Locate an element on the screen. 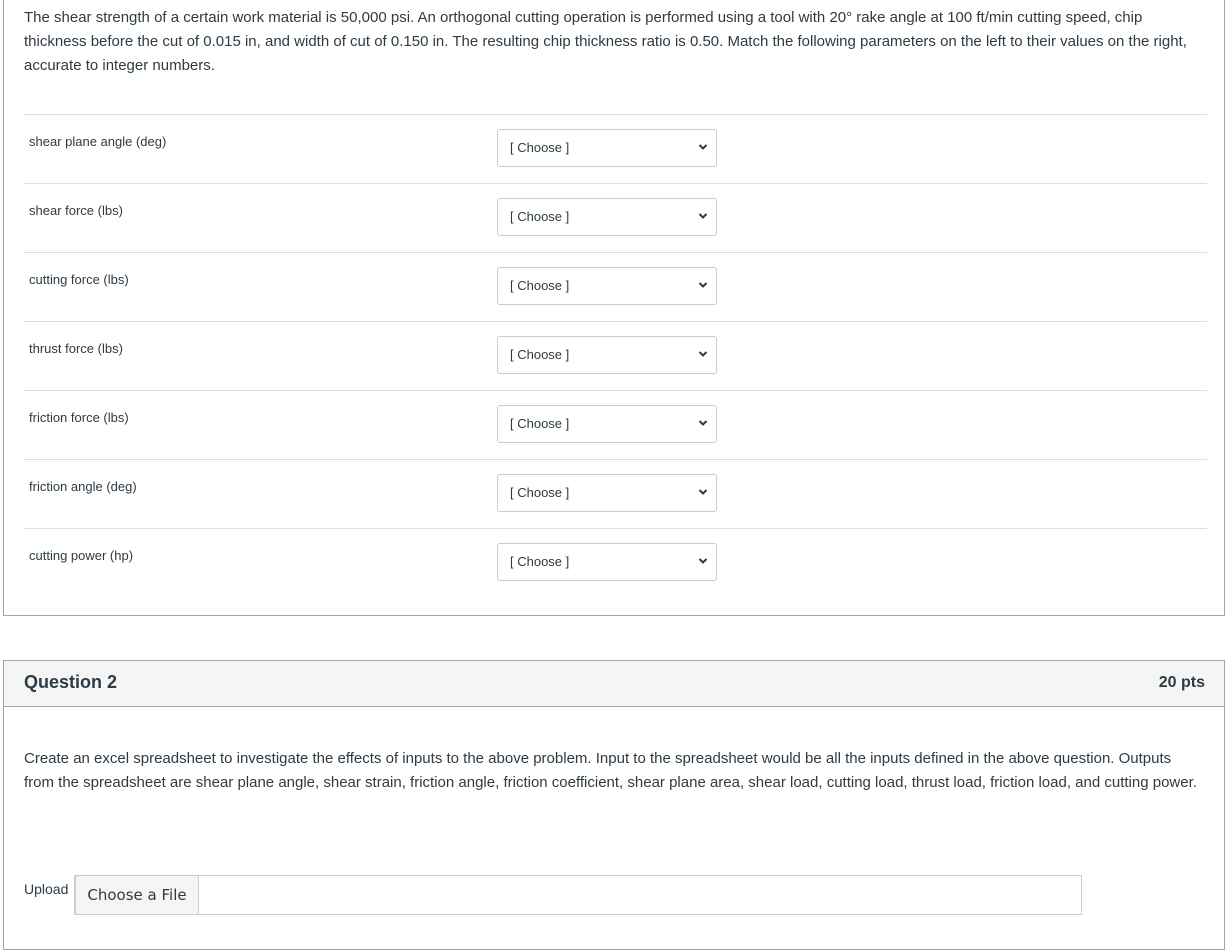 The height and width of the screenshot is (950, 1231). question-2-header: Question 2 20 pts is located at coordinates (614, 684).